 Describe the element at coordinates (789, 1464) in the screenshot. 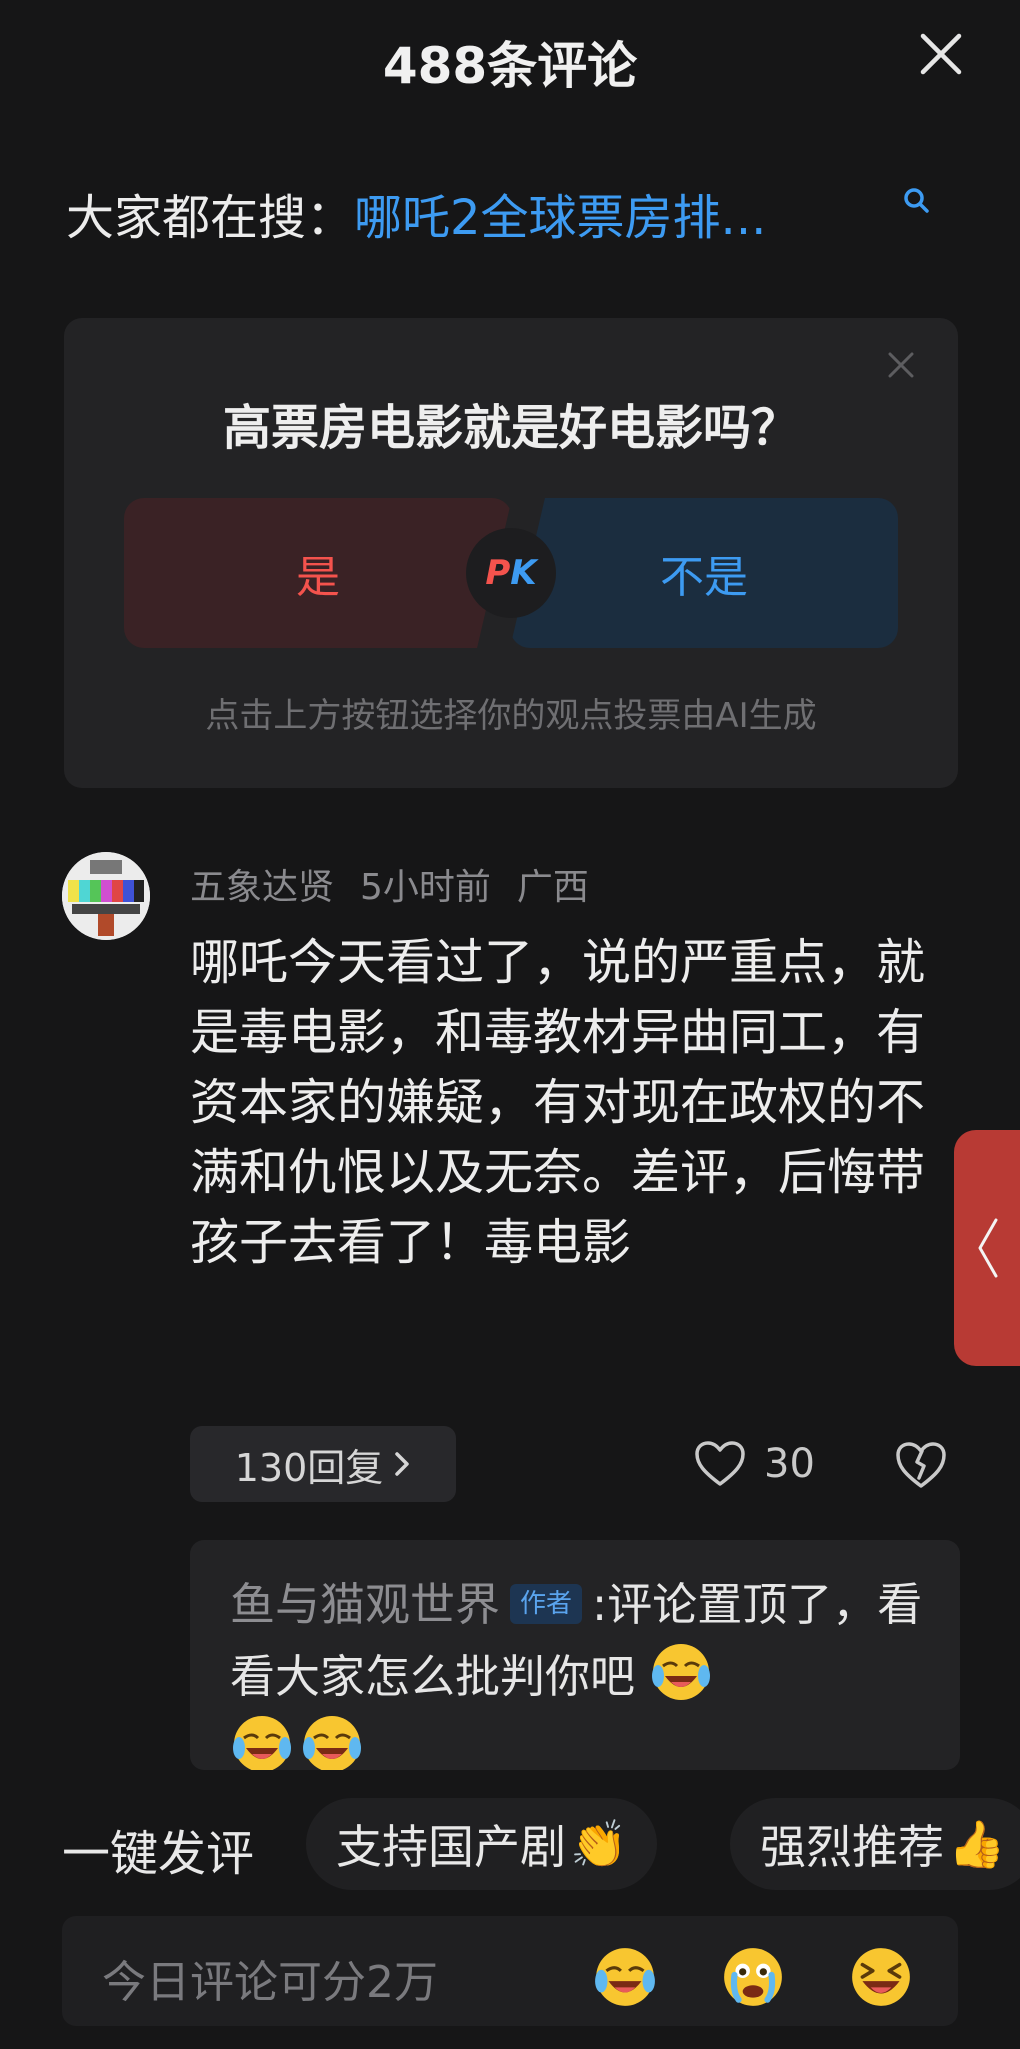

I see `like-count: 30` at that location.